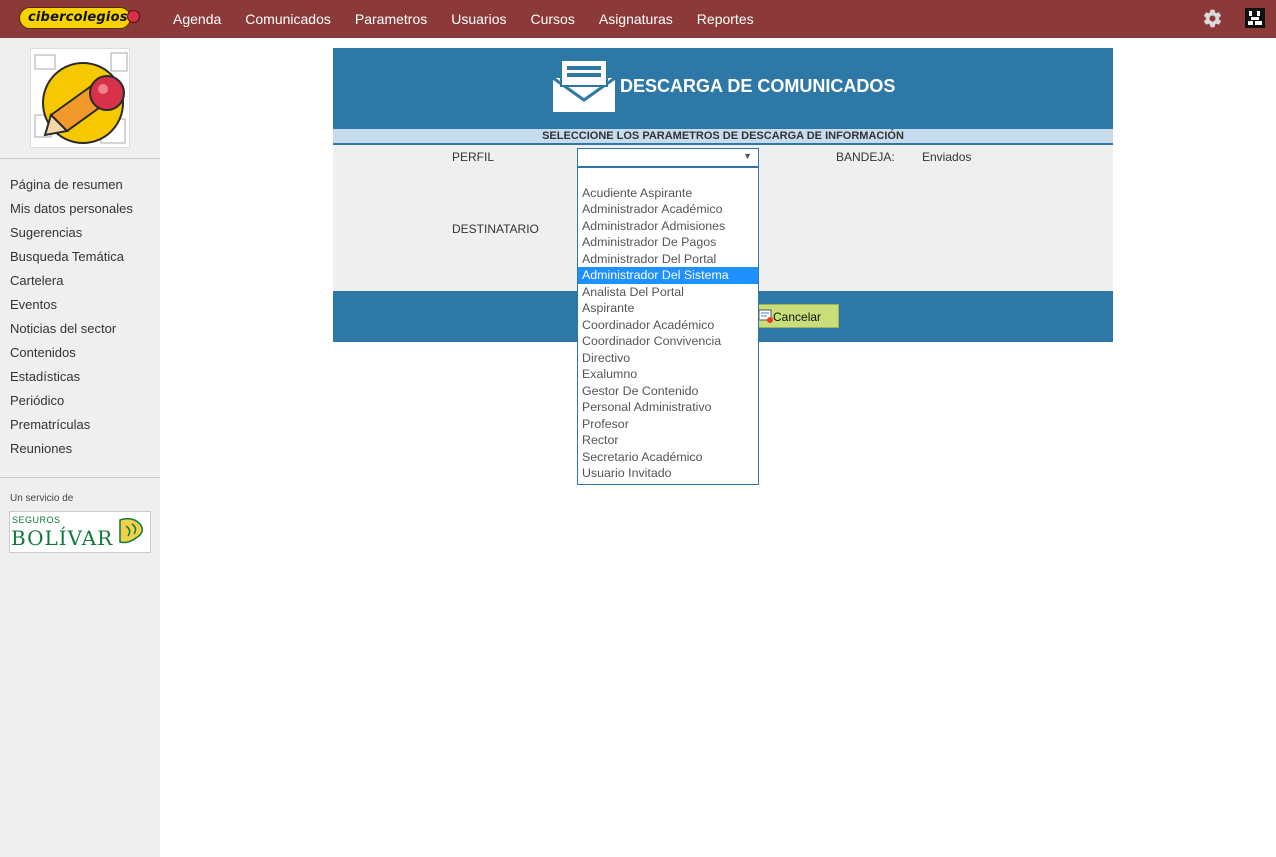 This screenshot has width=1276, height=857. I want to click on sidebar-item-noticias: Noticias del sector, so click(71, 332).